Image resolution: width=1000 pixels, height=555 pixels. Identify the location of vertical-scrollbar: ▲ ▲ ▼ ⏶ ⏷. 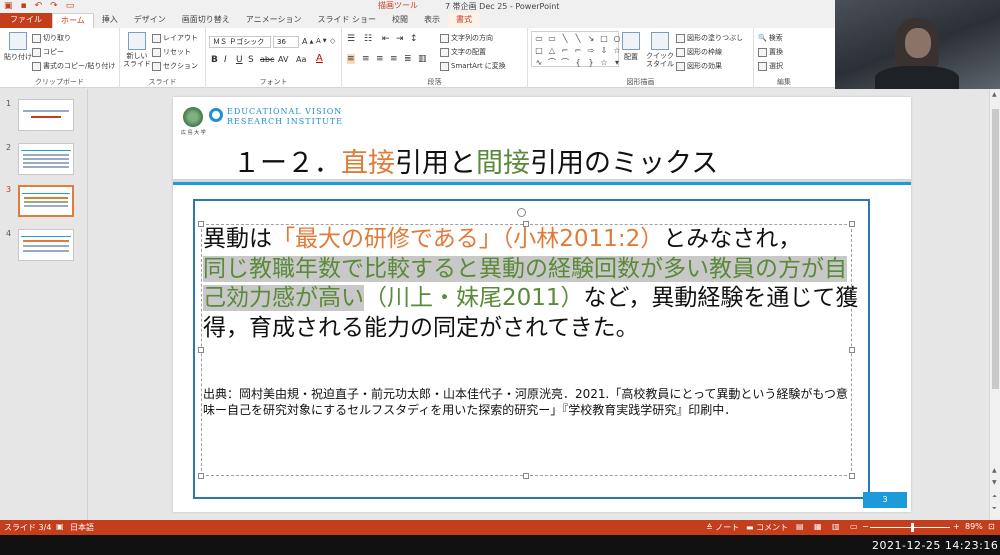
(994, 304).